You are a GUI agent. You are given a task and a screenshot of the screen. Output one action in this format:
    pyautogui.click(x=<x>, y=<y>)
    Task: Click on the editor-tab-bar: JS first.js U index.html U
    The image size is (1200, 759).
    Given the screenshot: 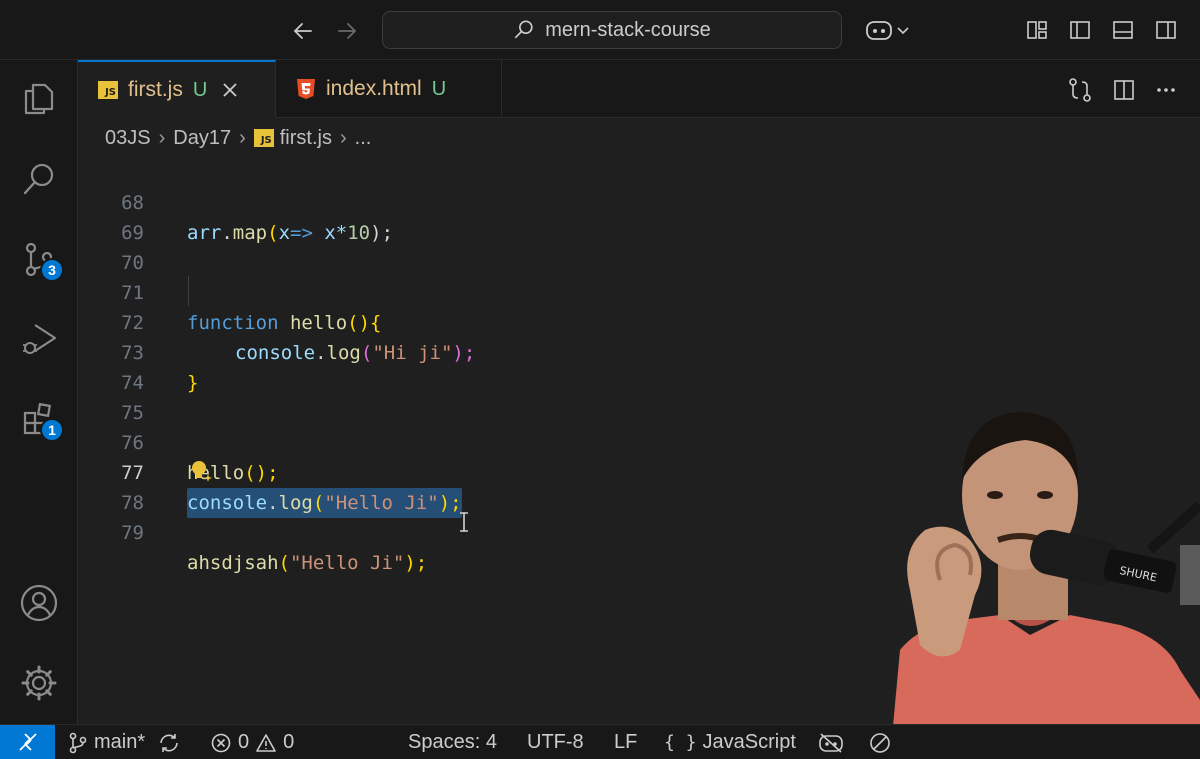 What is the action you would take?
    pyautogui.click(x=639, y=89)
    